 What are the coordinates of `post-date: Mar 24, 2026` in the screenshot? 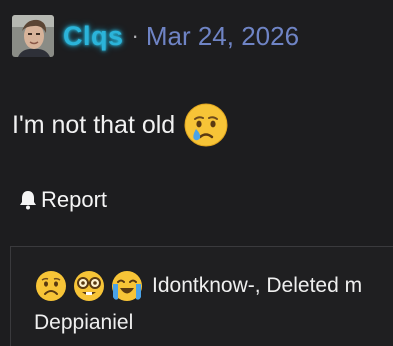 It's located at (222, 36).